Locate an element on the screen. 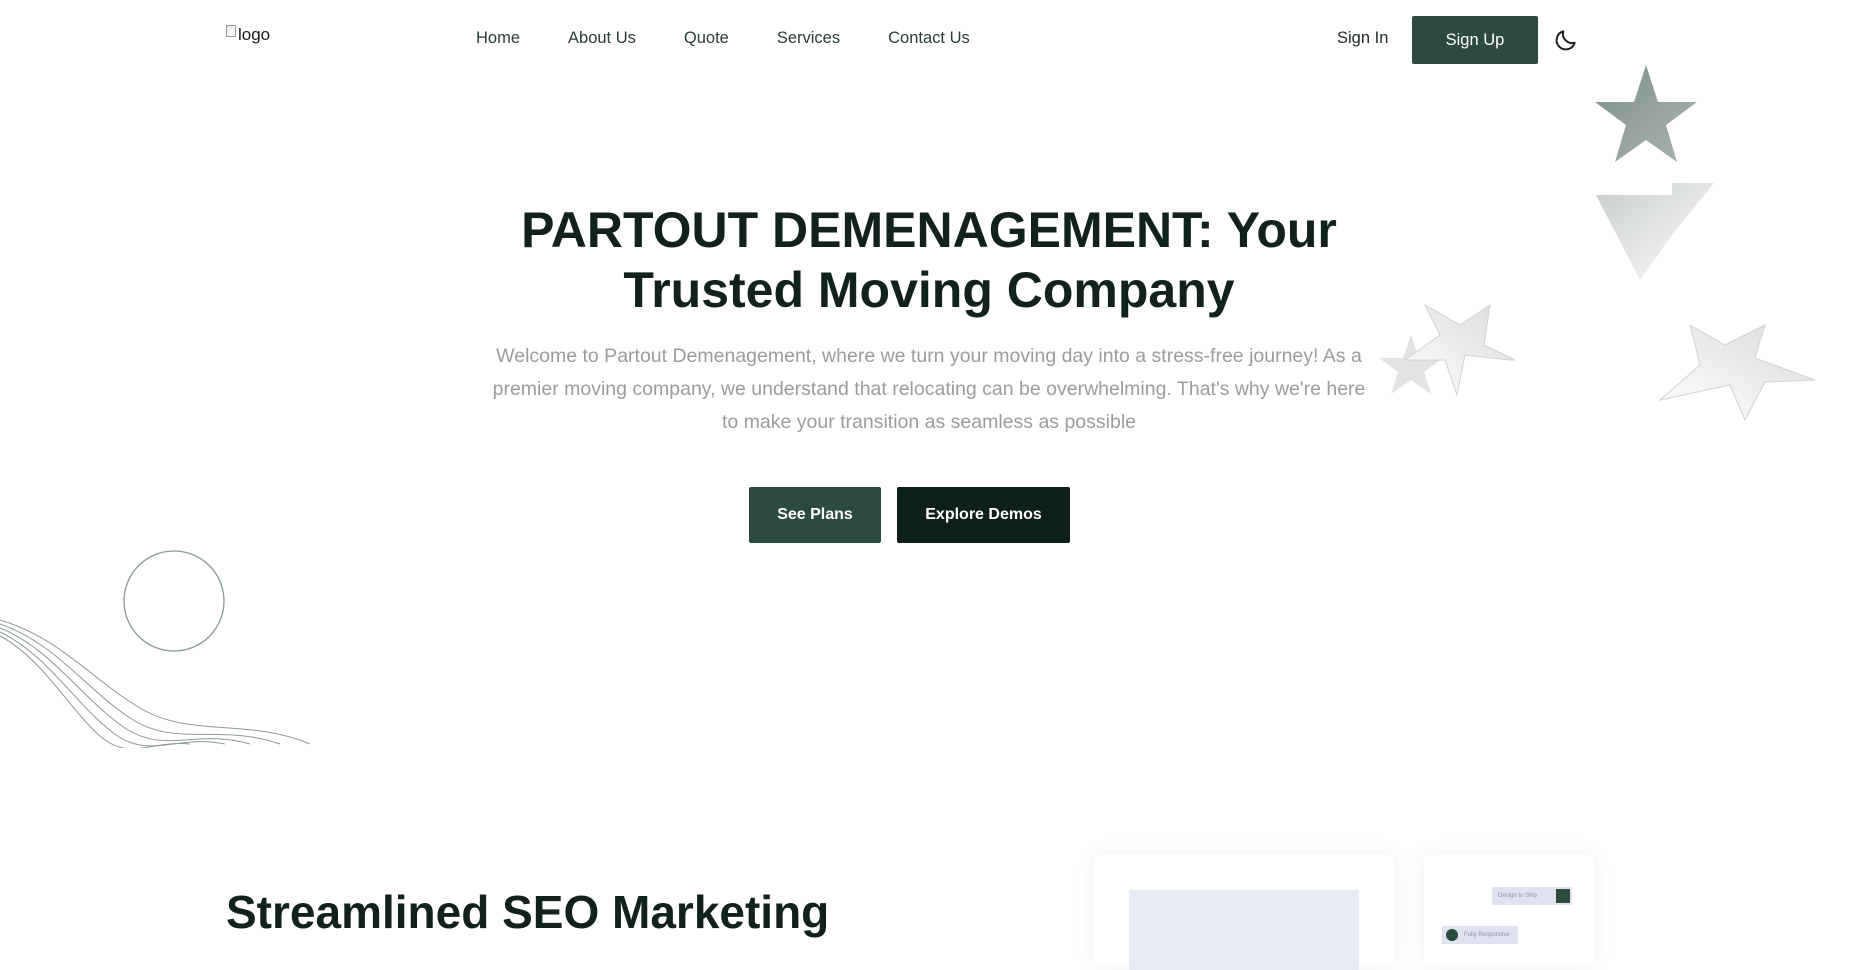 Image resolution: width=1858 pixels, height=970 pixels. circle-outline-icon is located at coordinates (174, 601).